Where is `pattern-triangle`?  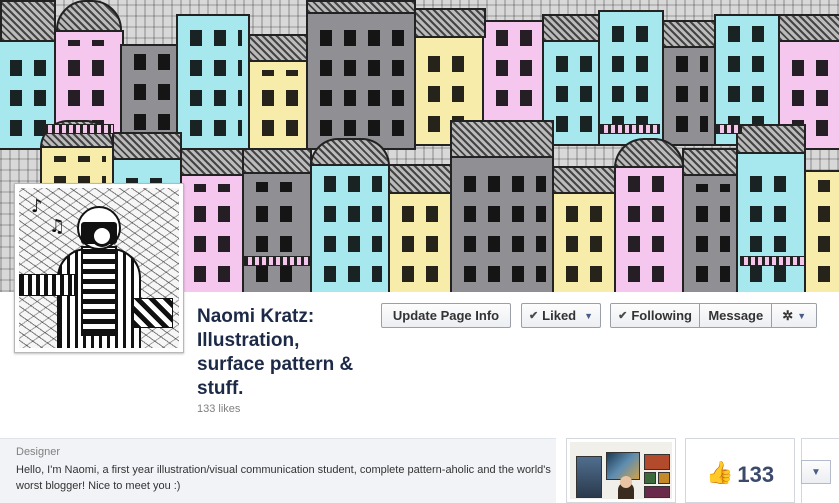
pattern-triangle is located at coordinates (153, 313).